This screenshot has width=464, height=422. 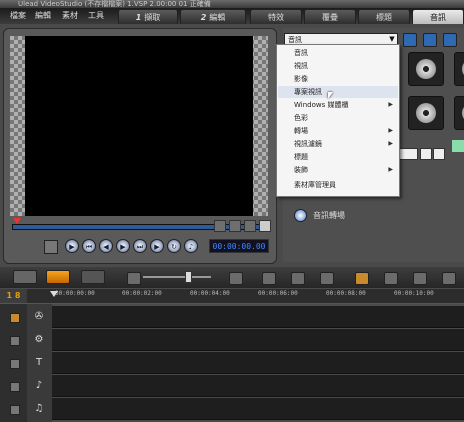 I want to click on spin-down-icon, so click(x=439, y=154).